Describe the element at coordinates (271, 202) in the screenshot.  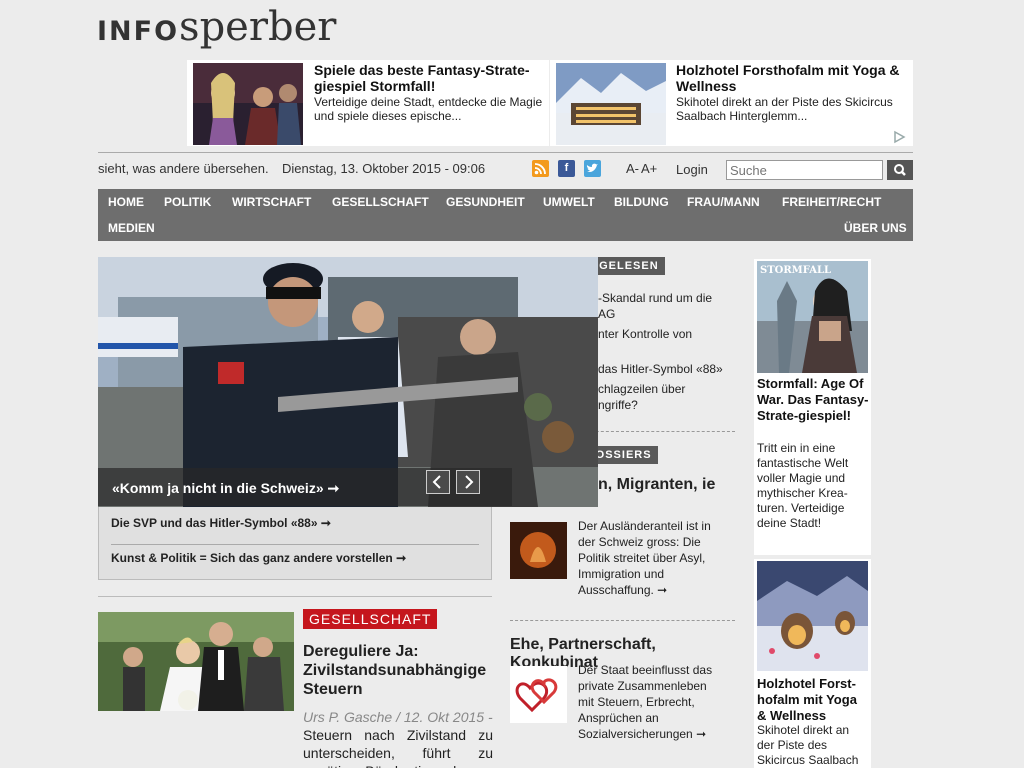
I see `nav-wirtschaft: WIRTSCHAFT` at that location.